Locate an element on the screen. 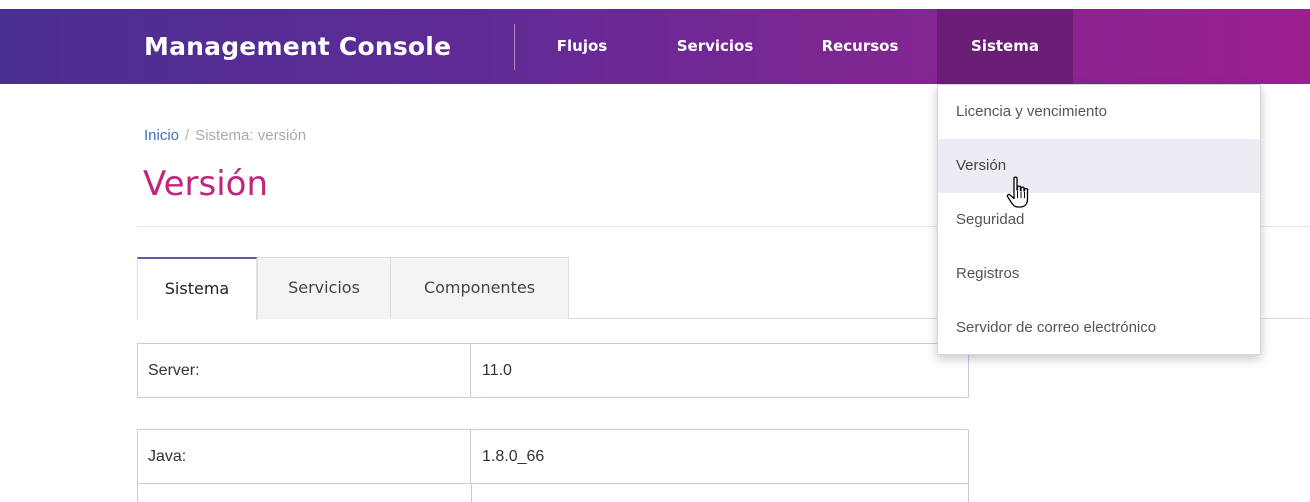  breadcrumb-home-link: Inicio is located at coordinates (161, 135).